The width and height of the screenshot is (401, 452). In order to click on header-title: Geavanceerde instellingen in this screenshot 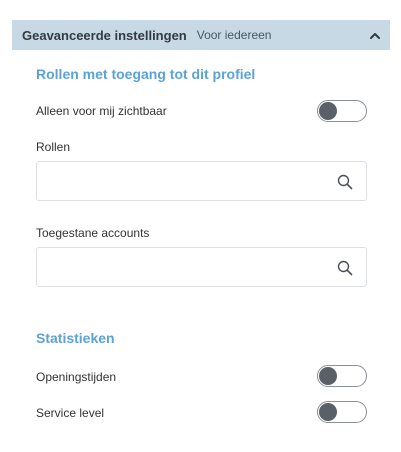, I will do `click(104, 35)`.